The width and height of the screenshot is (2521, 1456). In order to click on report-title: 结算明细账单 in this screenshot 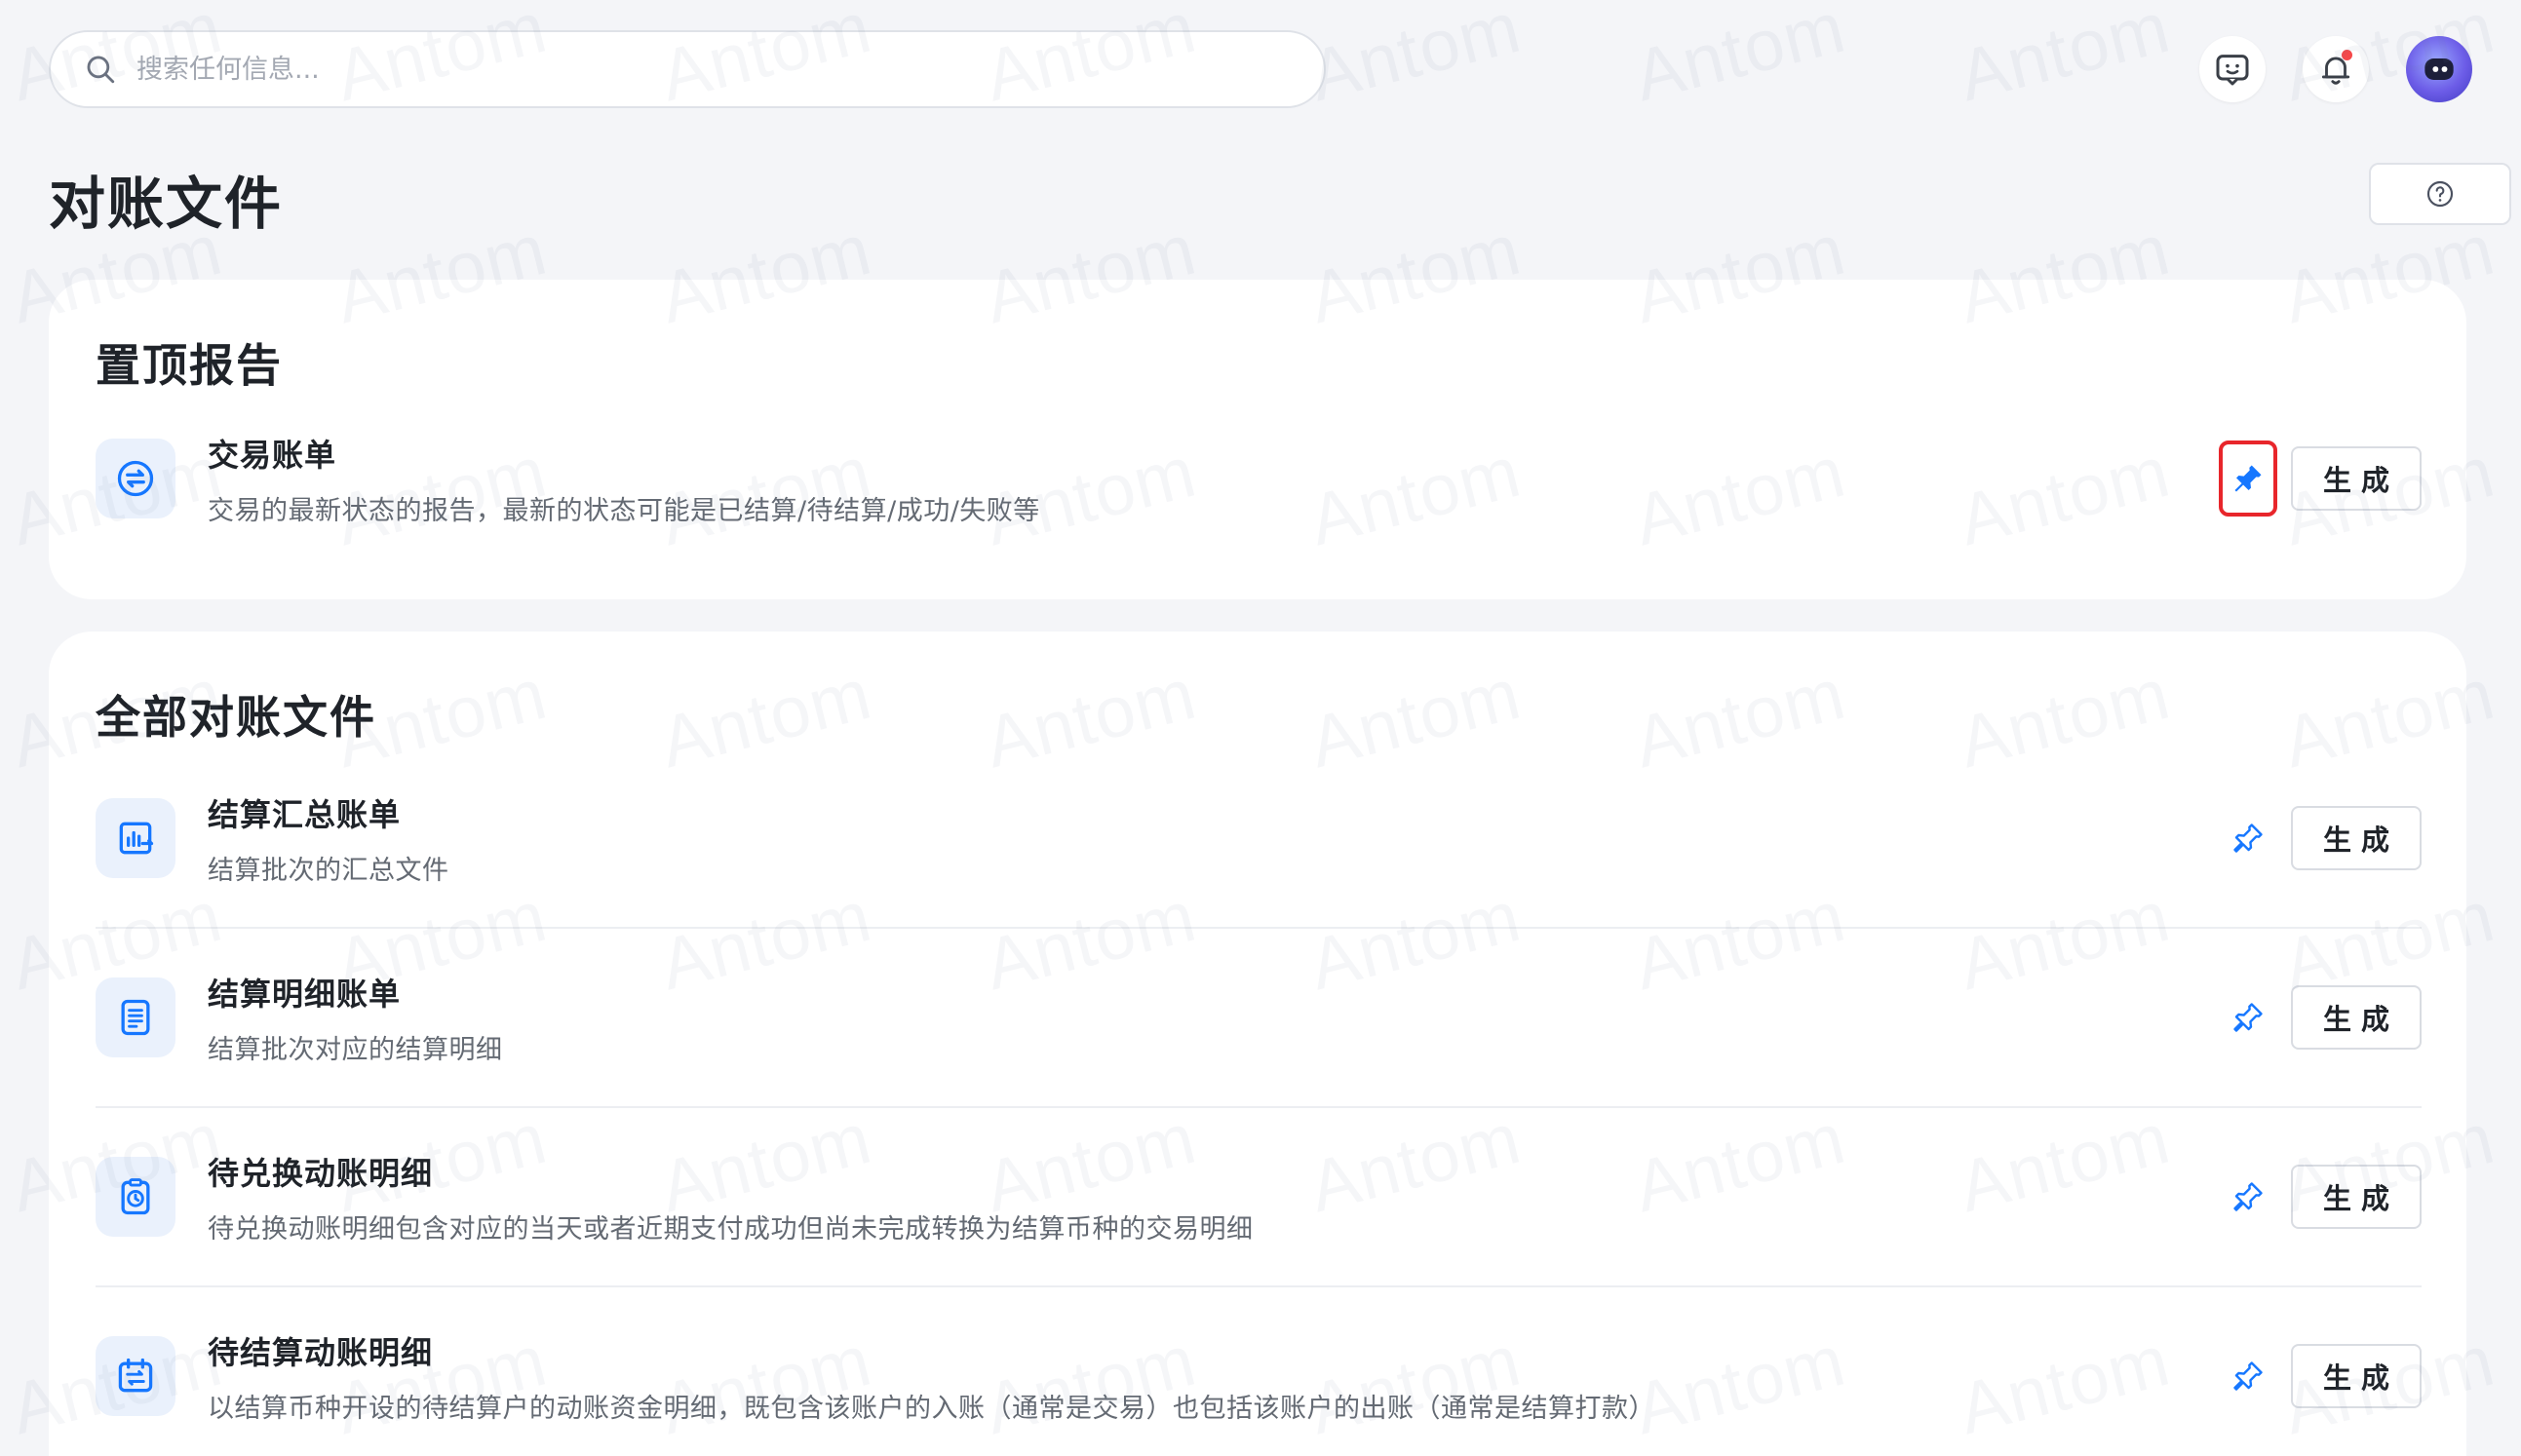, I will do `click(305, 994)`.